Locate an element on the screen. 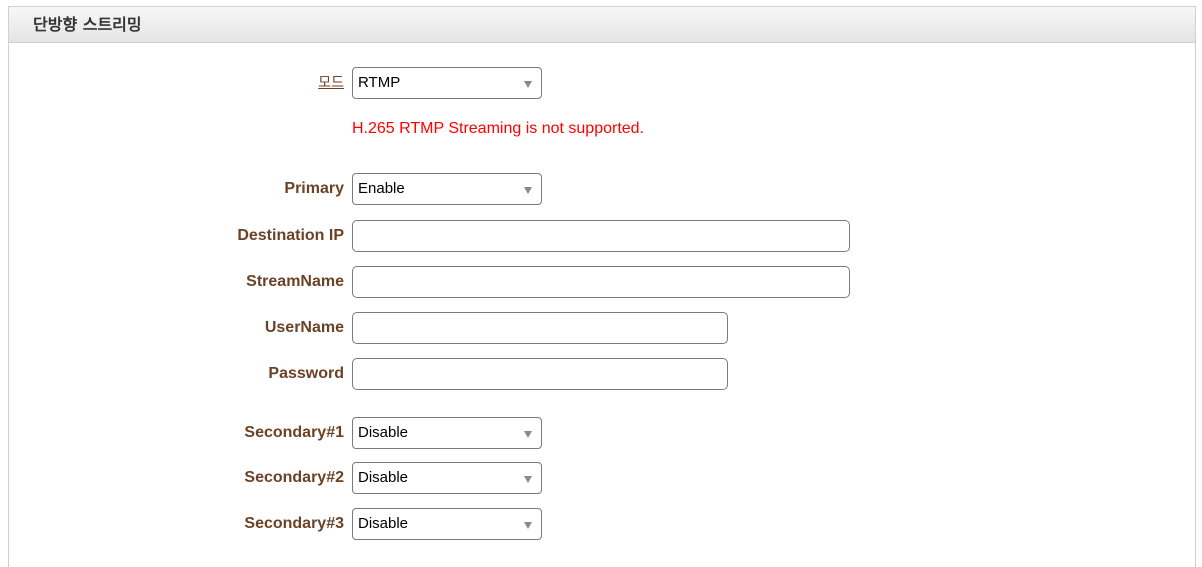  password-row: Password is located at coordinates (602, 374).